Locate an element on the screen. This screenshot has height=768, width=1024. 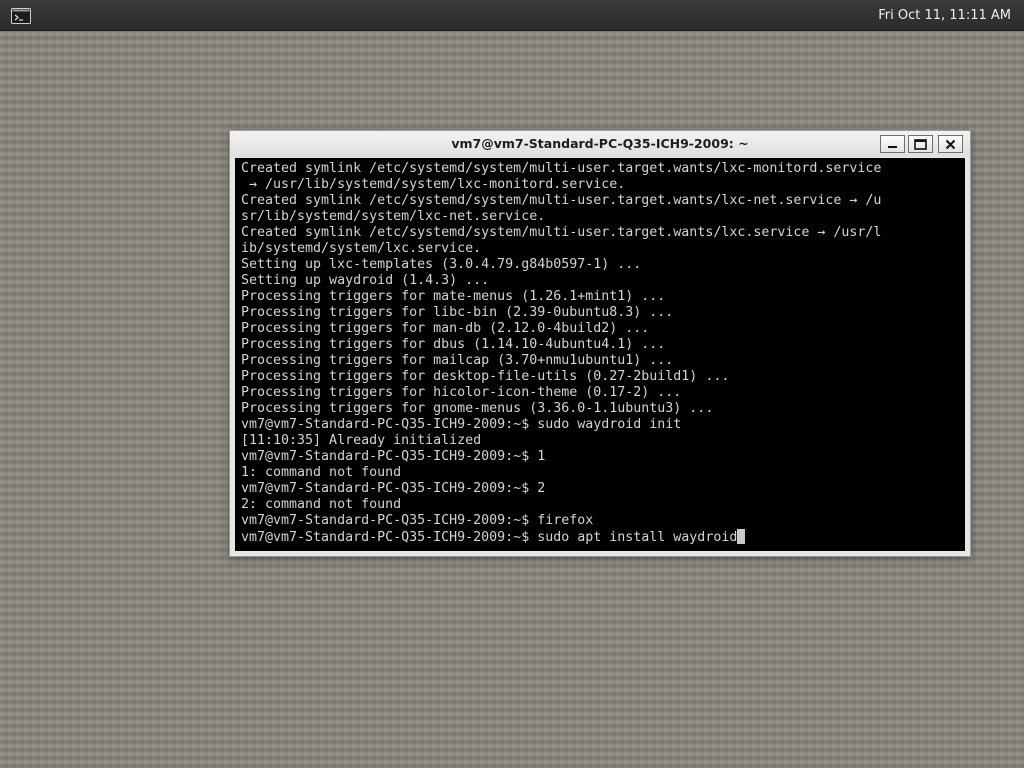
close-icon is located at coordinates (950, 144).